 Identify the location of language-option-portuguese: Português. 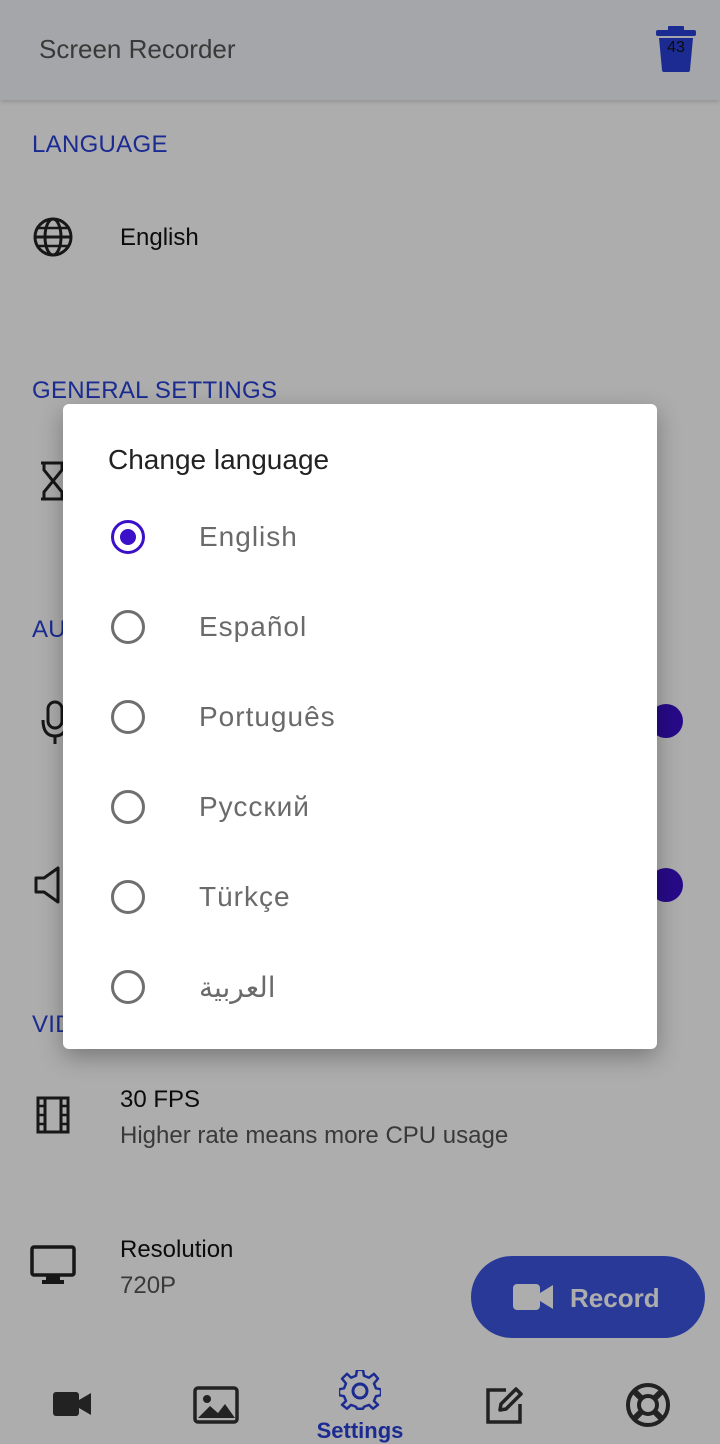
(360, 719).